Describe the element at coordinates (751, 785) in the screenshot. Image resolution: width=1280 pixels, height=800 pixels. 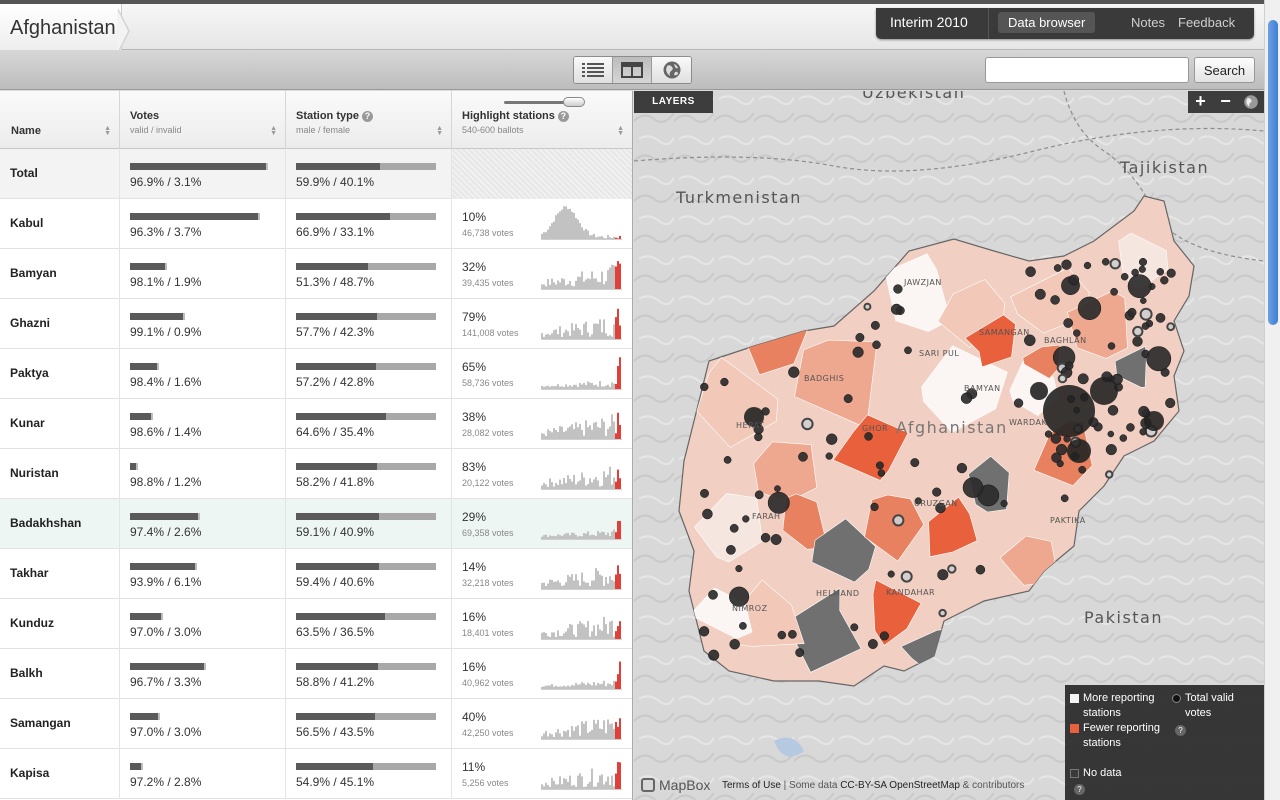
I see `terms-link: Terms of Use` at that location.